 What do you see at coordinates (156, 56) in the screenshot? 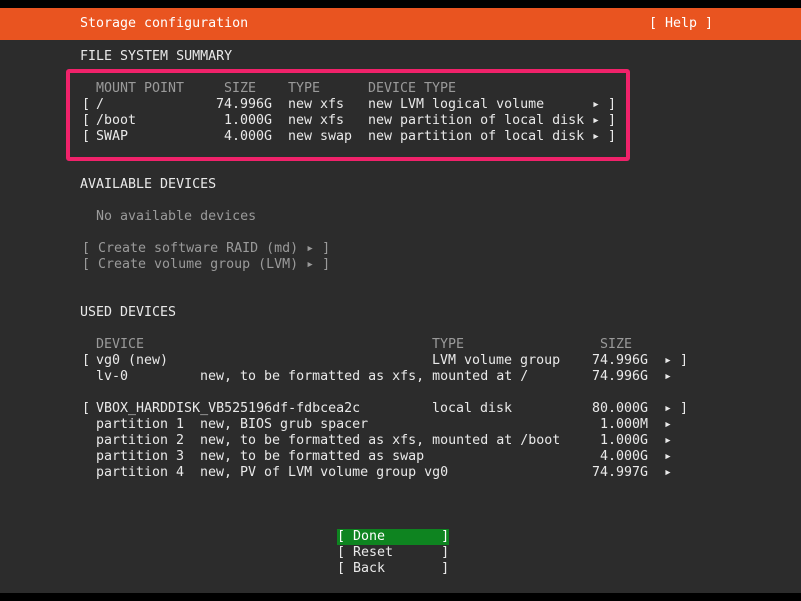
I see `fs-summary-title: FILE SYSTEM SUMMARY` at bounding box center [156, 56].